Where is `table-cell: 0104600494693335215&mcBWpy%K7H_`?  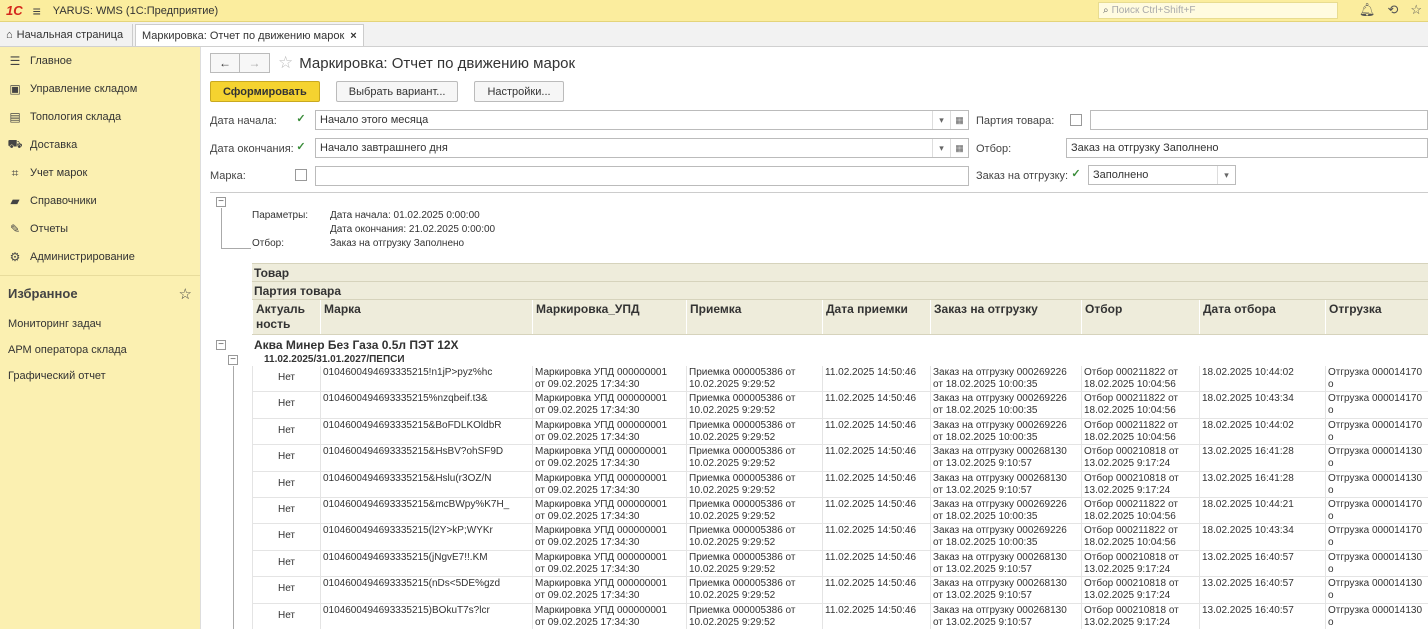
table-cell: 0104600494693335215&mcBWpy%K7H_ is located at coordinates (426, 510).